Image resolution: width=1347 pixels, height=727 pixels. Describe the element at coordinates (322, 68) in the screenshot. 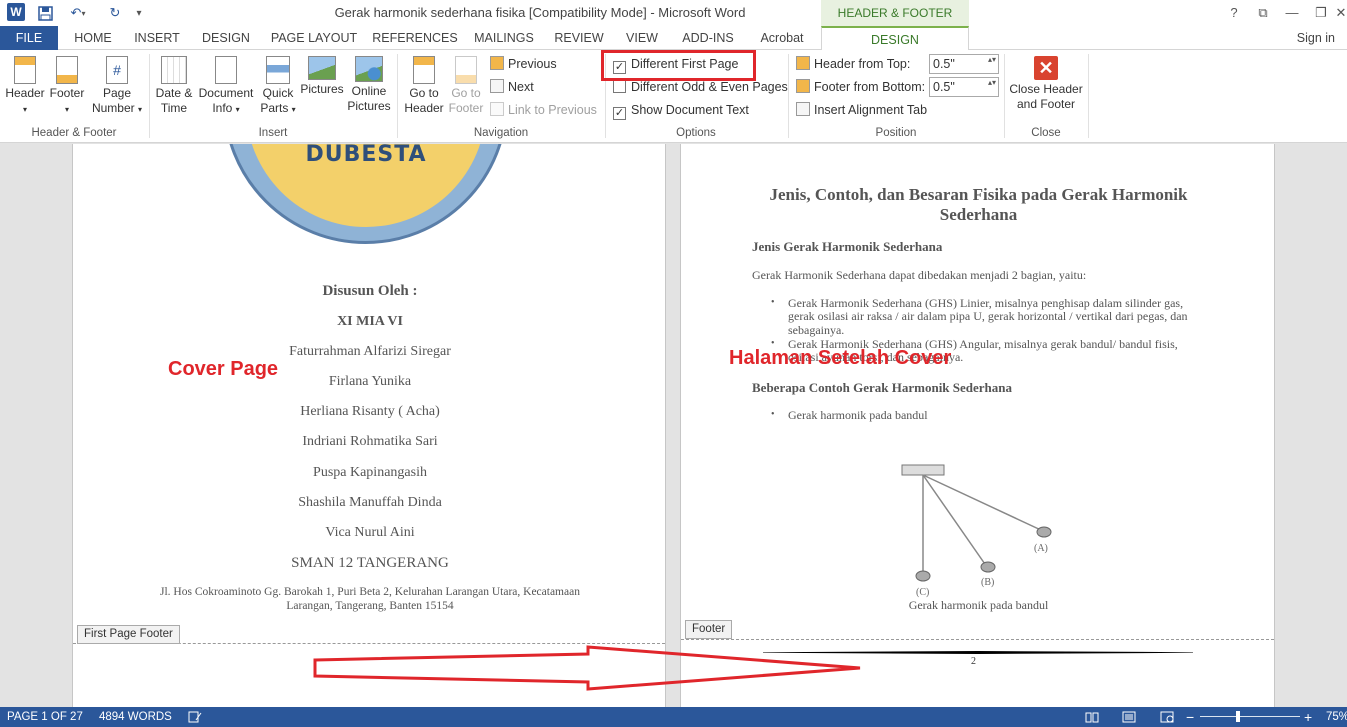

I see `picture-icon` at that location.